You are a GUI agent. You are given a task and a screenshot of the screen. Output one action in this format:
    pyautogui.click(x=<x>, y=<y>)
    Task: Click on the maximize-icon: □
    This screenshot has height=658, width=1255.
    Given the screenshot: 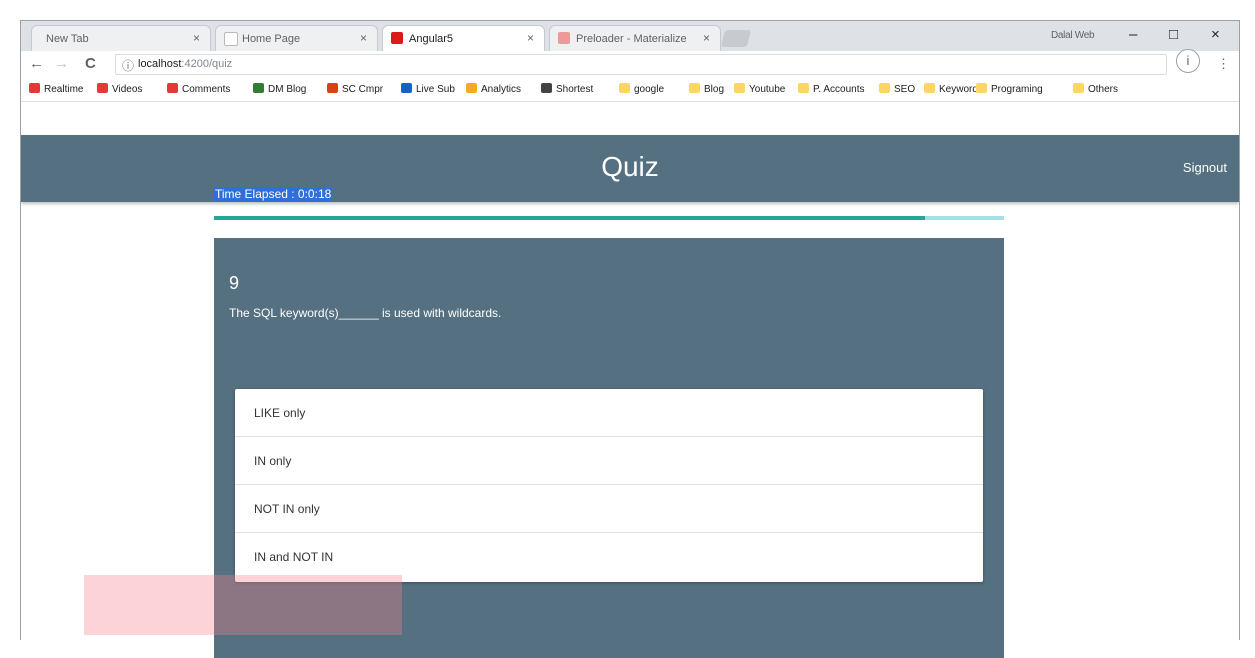 What is the action you would take?
    pyautogui.click(x=1173, y=34)
    